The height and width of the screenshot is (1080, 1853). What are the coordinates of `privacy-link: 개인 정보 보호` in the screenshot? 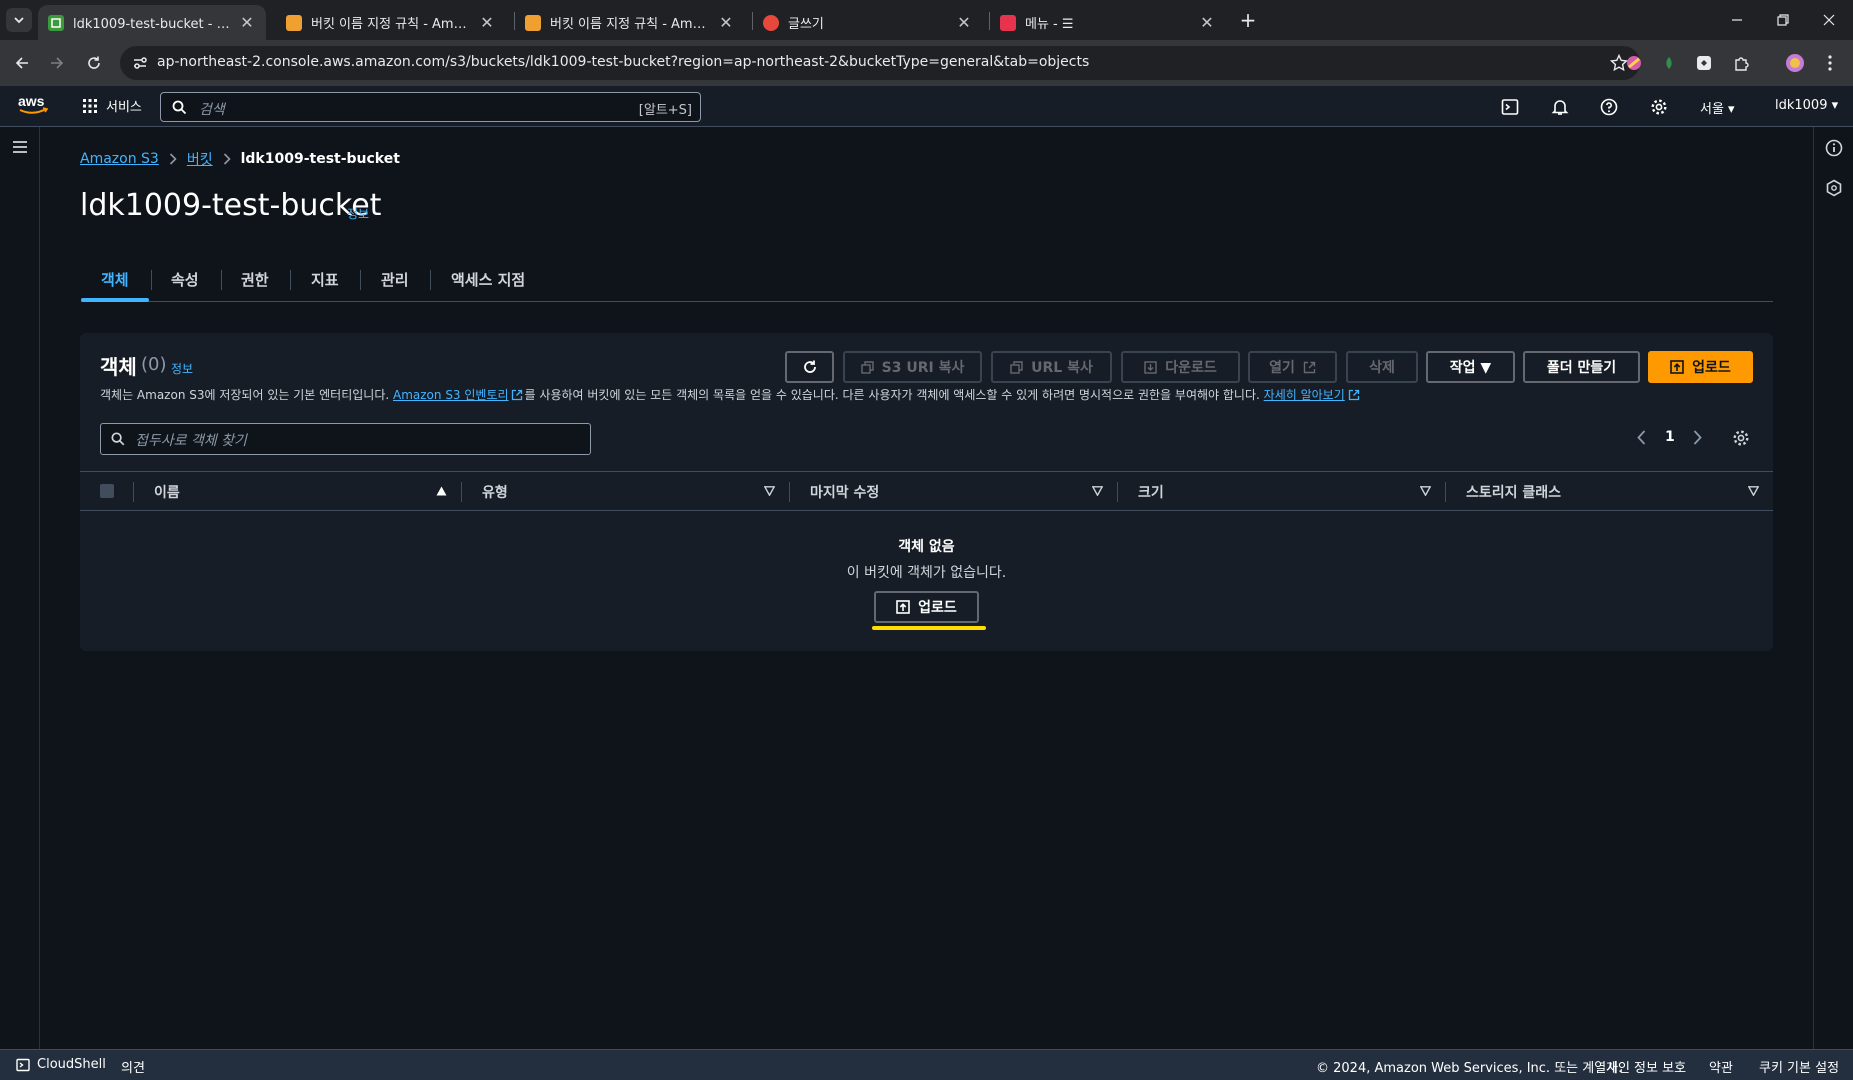 It's located at (1646, 1066).